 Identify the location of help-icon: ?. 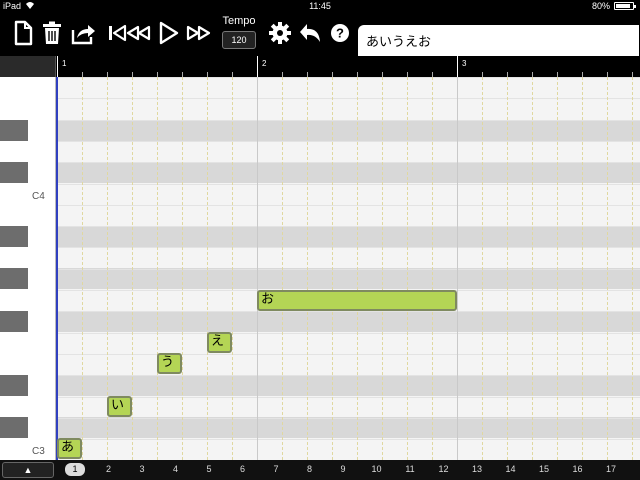
(340, 33).